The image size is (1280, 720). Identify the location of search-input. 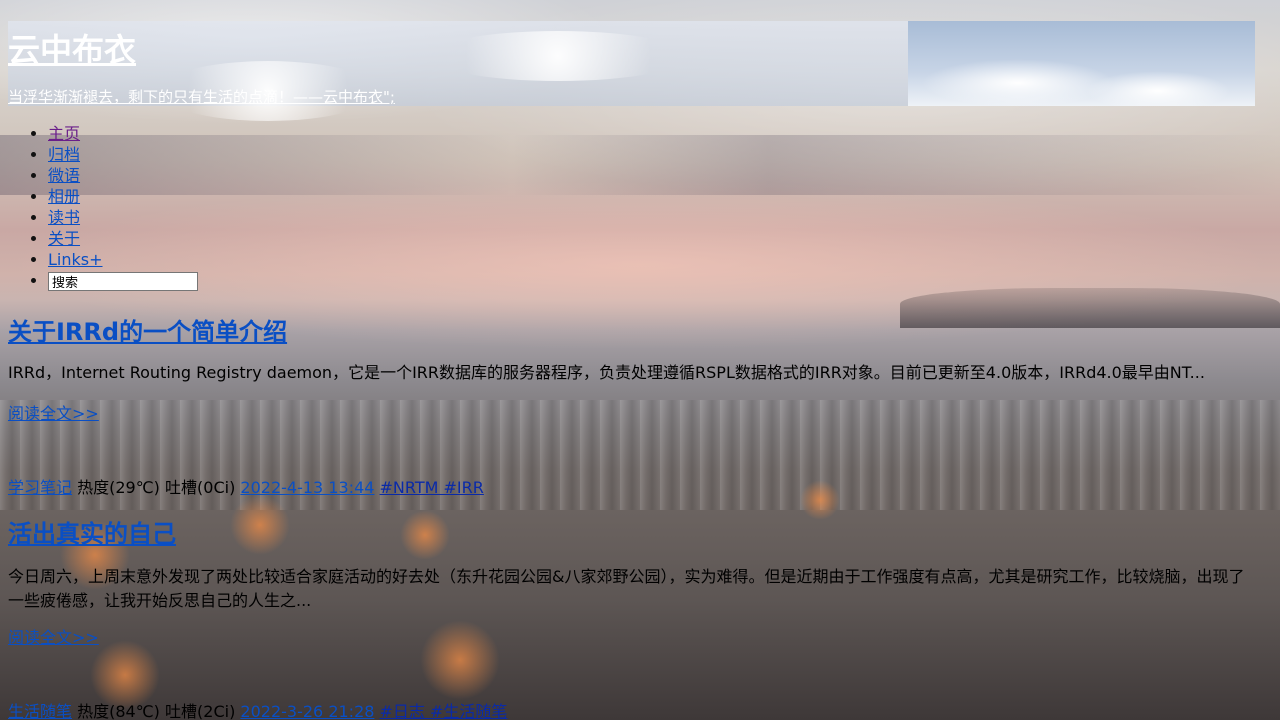
(123, 281).